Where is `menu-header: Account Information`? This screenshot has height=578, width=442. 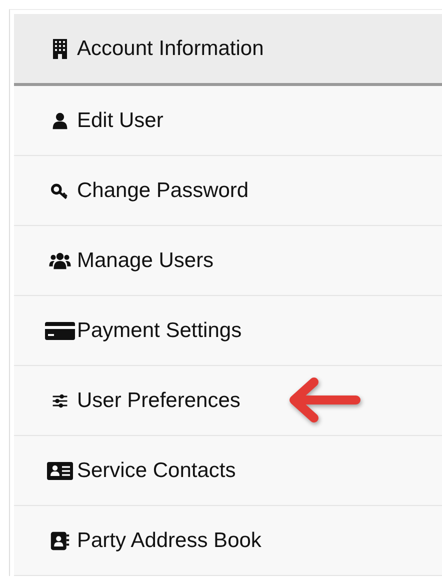 menu-header: Account Information is located at coordinates (228, 50).